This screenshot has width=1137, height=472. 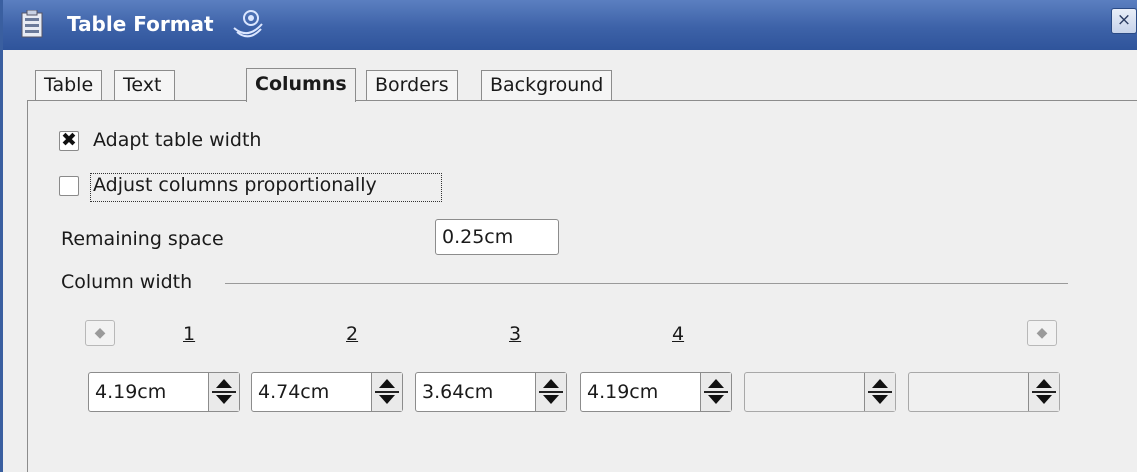 I want to click on remaining-space-label: Remaining space, so click(x=142, y=239).